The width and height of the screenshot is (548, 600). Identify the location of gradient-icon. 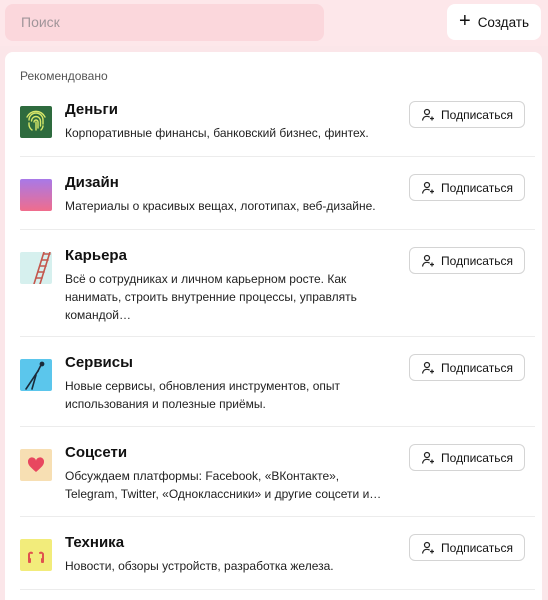
(36, 195).